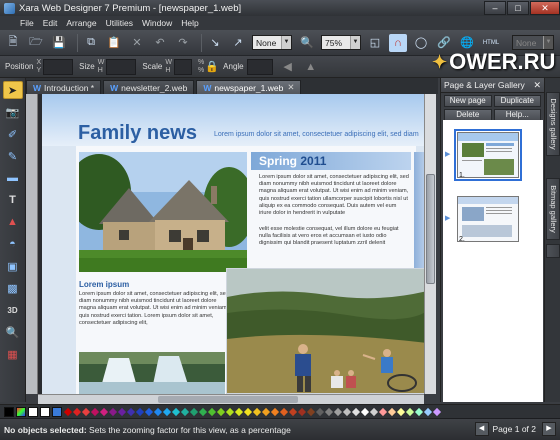  What do you see at coordinates (238, 43) in the screenshot?
I see `export-icon: ↗` at bounding box center [238, 43].